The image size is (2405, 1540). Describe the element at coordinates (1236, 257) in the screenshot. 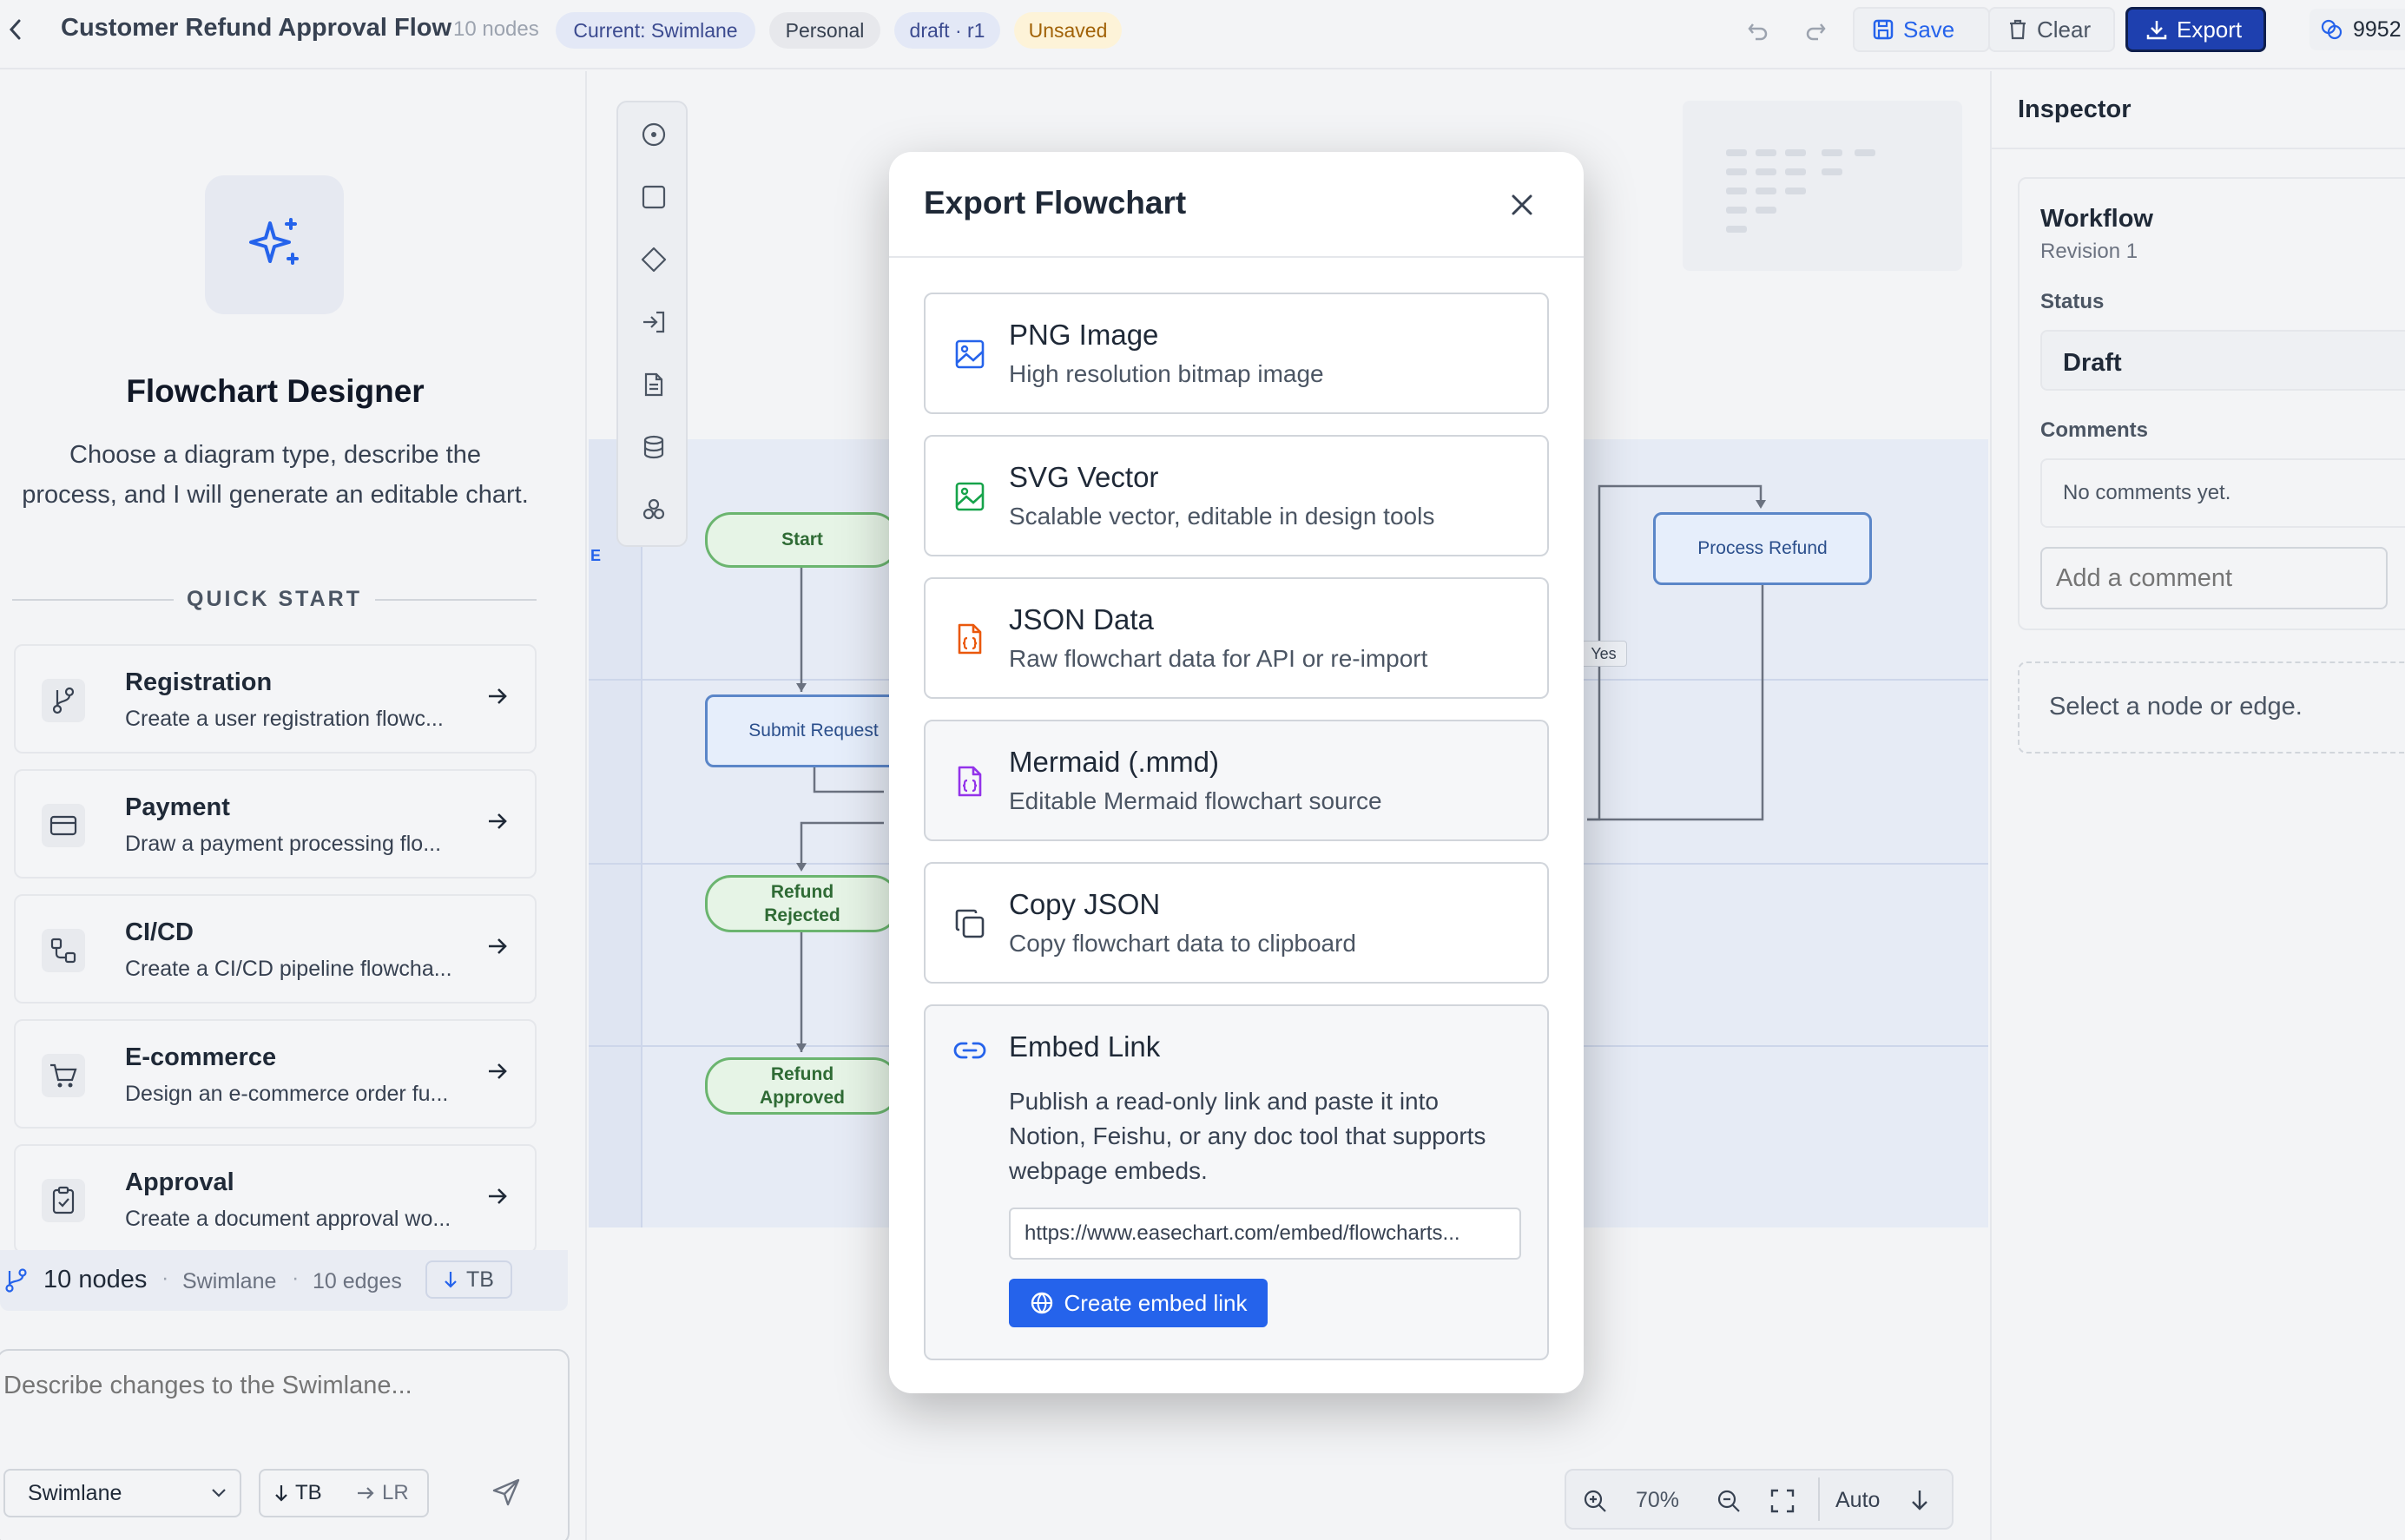

I see `modal-divider` at that location.